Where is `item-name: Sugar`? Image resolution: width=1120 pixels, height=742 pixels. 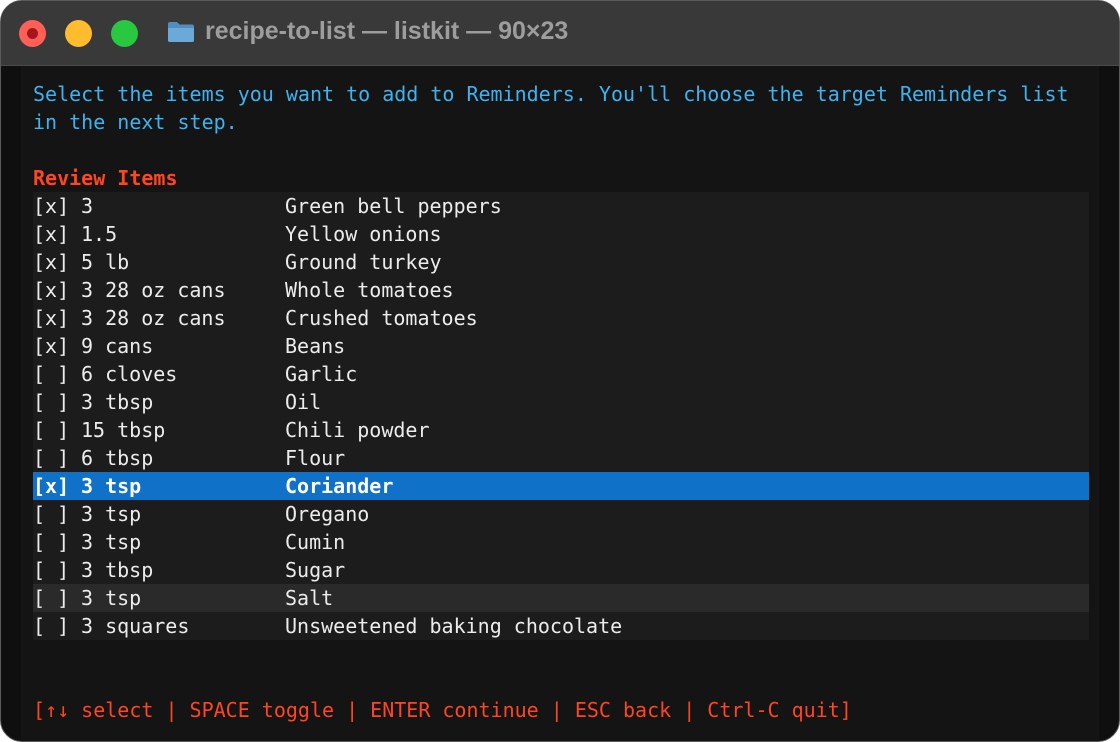 item-name: Sugar is located at coordinates (315, 570).